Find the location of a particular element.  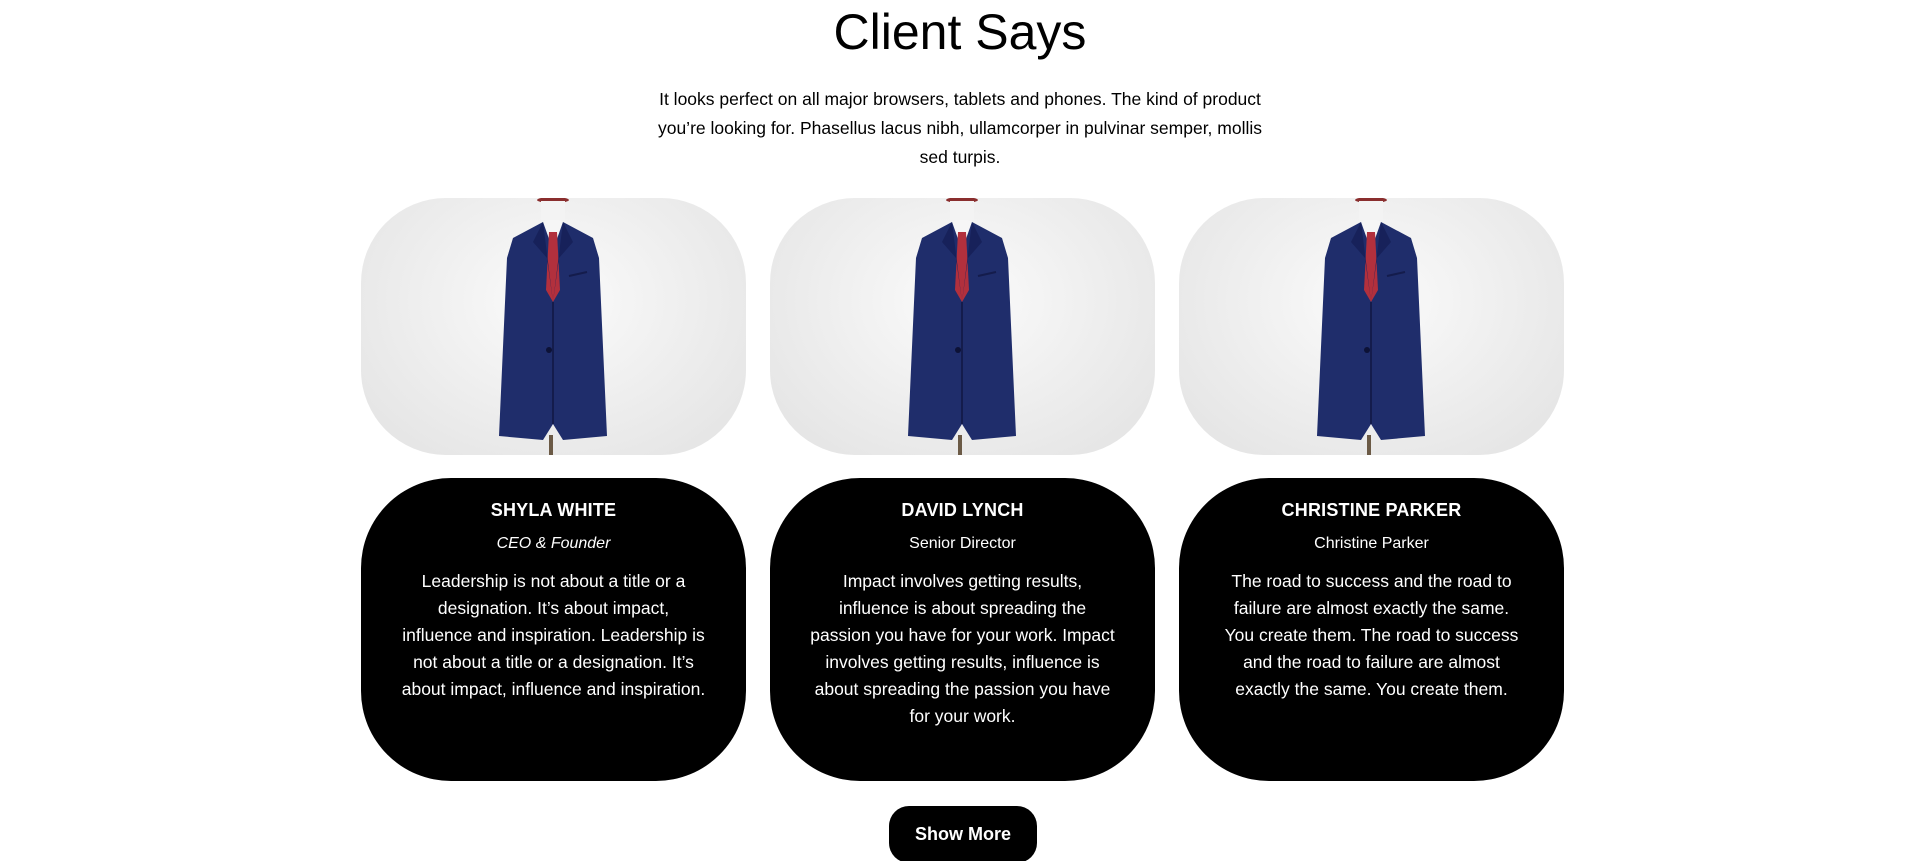

testimonial-name: CHRISTINE PARKER is located at coordinates (1371, 510).